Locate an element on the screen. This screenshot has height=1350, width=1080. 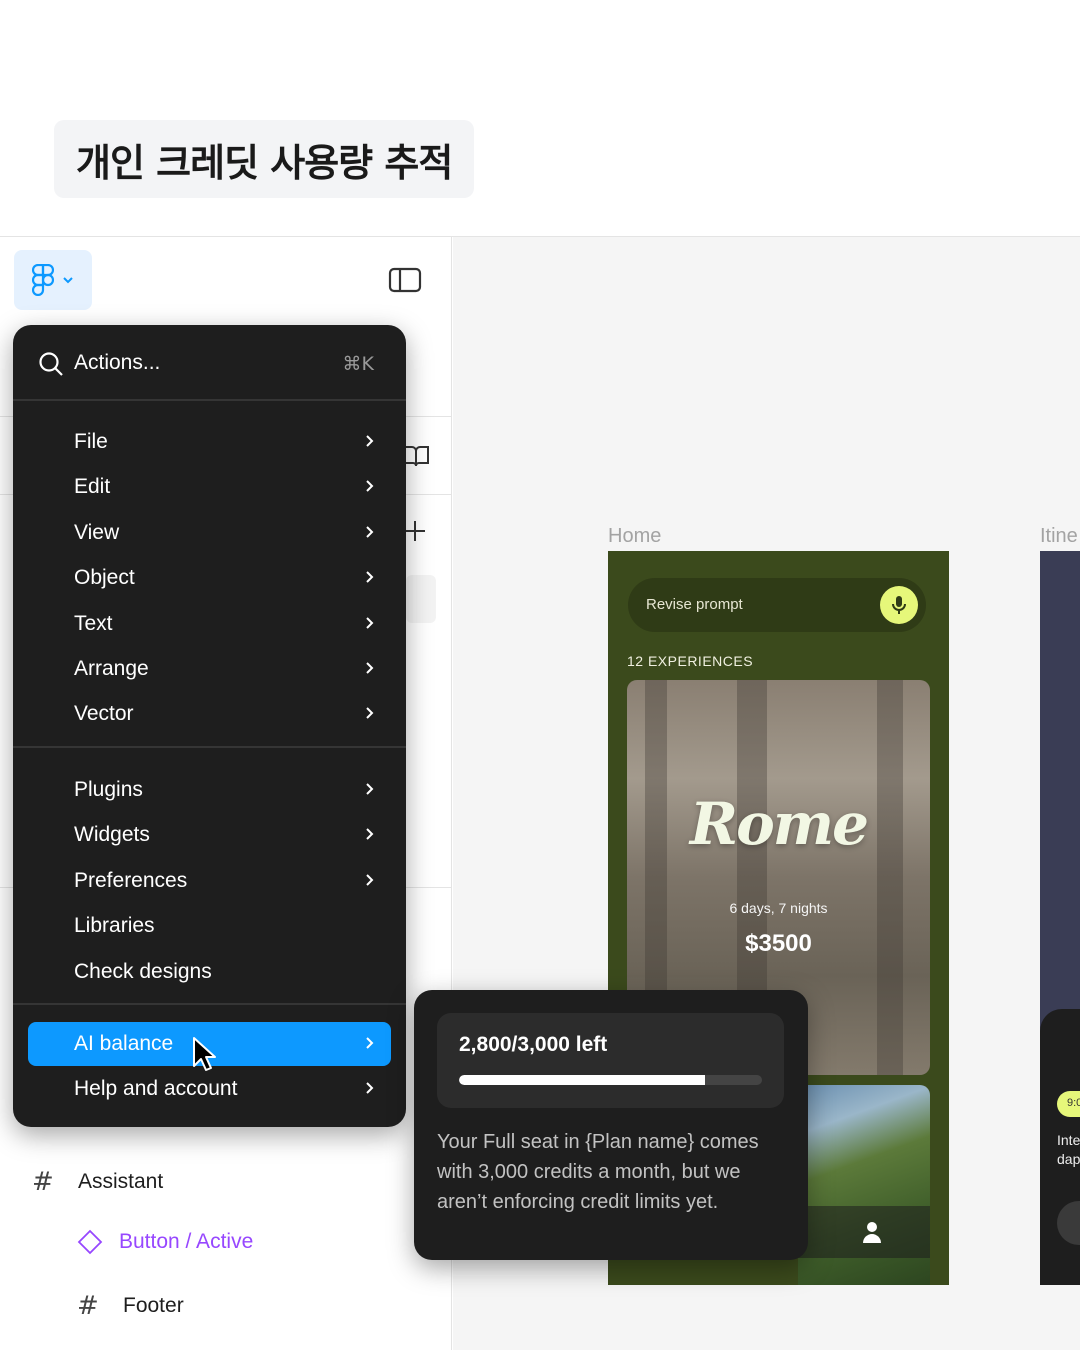
shortcut-hint: ⌘K is located at coordinates (358, 364).